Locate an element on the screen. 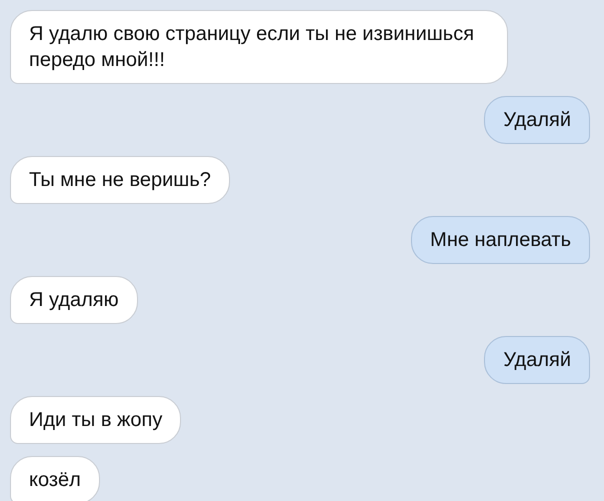  received-message: Я удалю свою страницу если ты не извинишься передо мной!!! is located at coordinates (259, 47).